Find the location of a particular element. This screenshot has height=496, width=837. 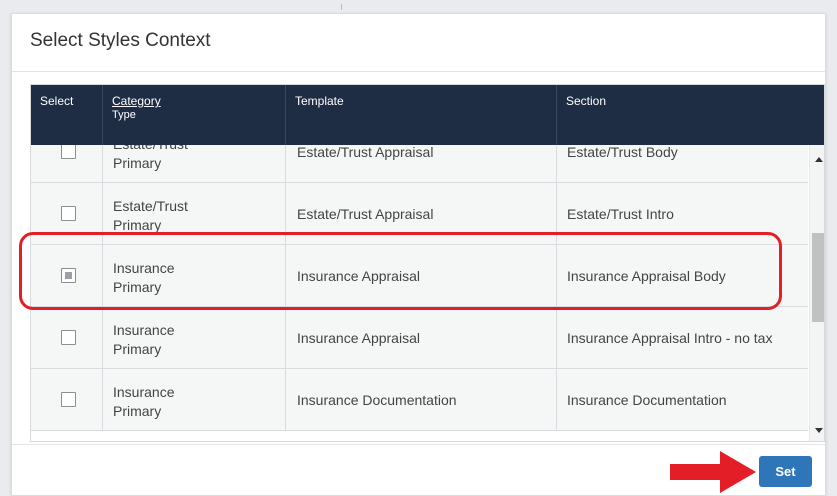

header-category-label: Category is located at coordinates (136, 101).